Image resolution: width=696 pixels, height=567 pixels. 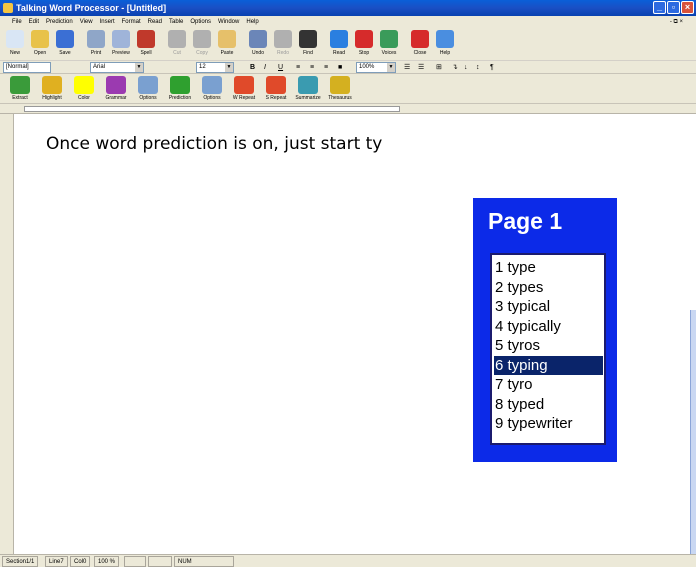 What do you see at coordinates (65, 44) in the screenshot?
I see `save-button: Save` at bounding box center [65, 44].